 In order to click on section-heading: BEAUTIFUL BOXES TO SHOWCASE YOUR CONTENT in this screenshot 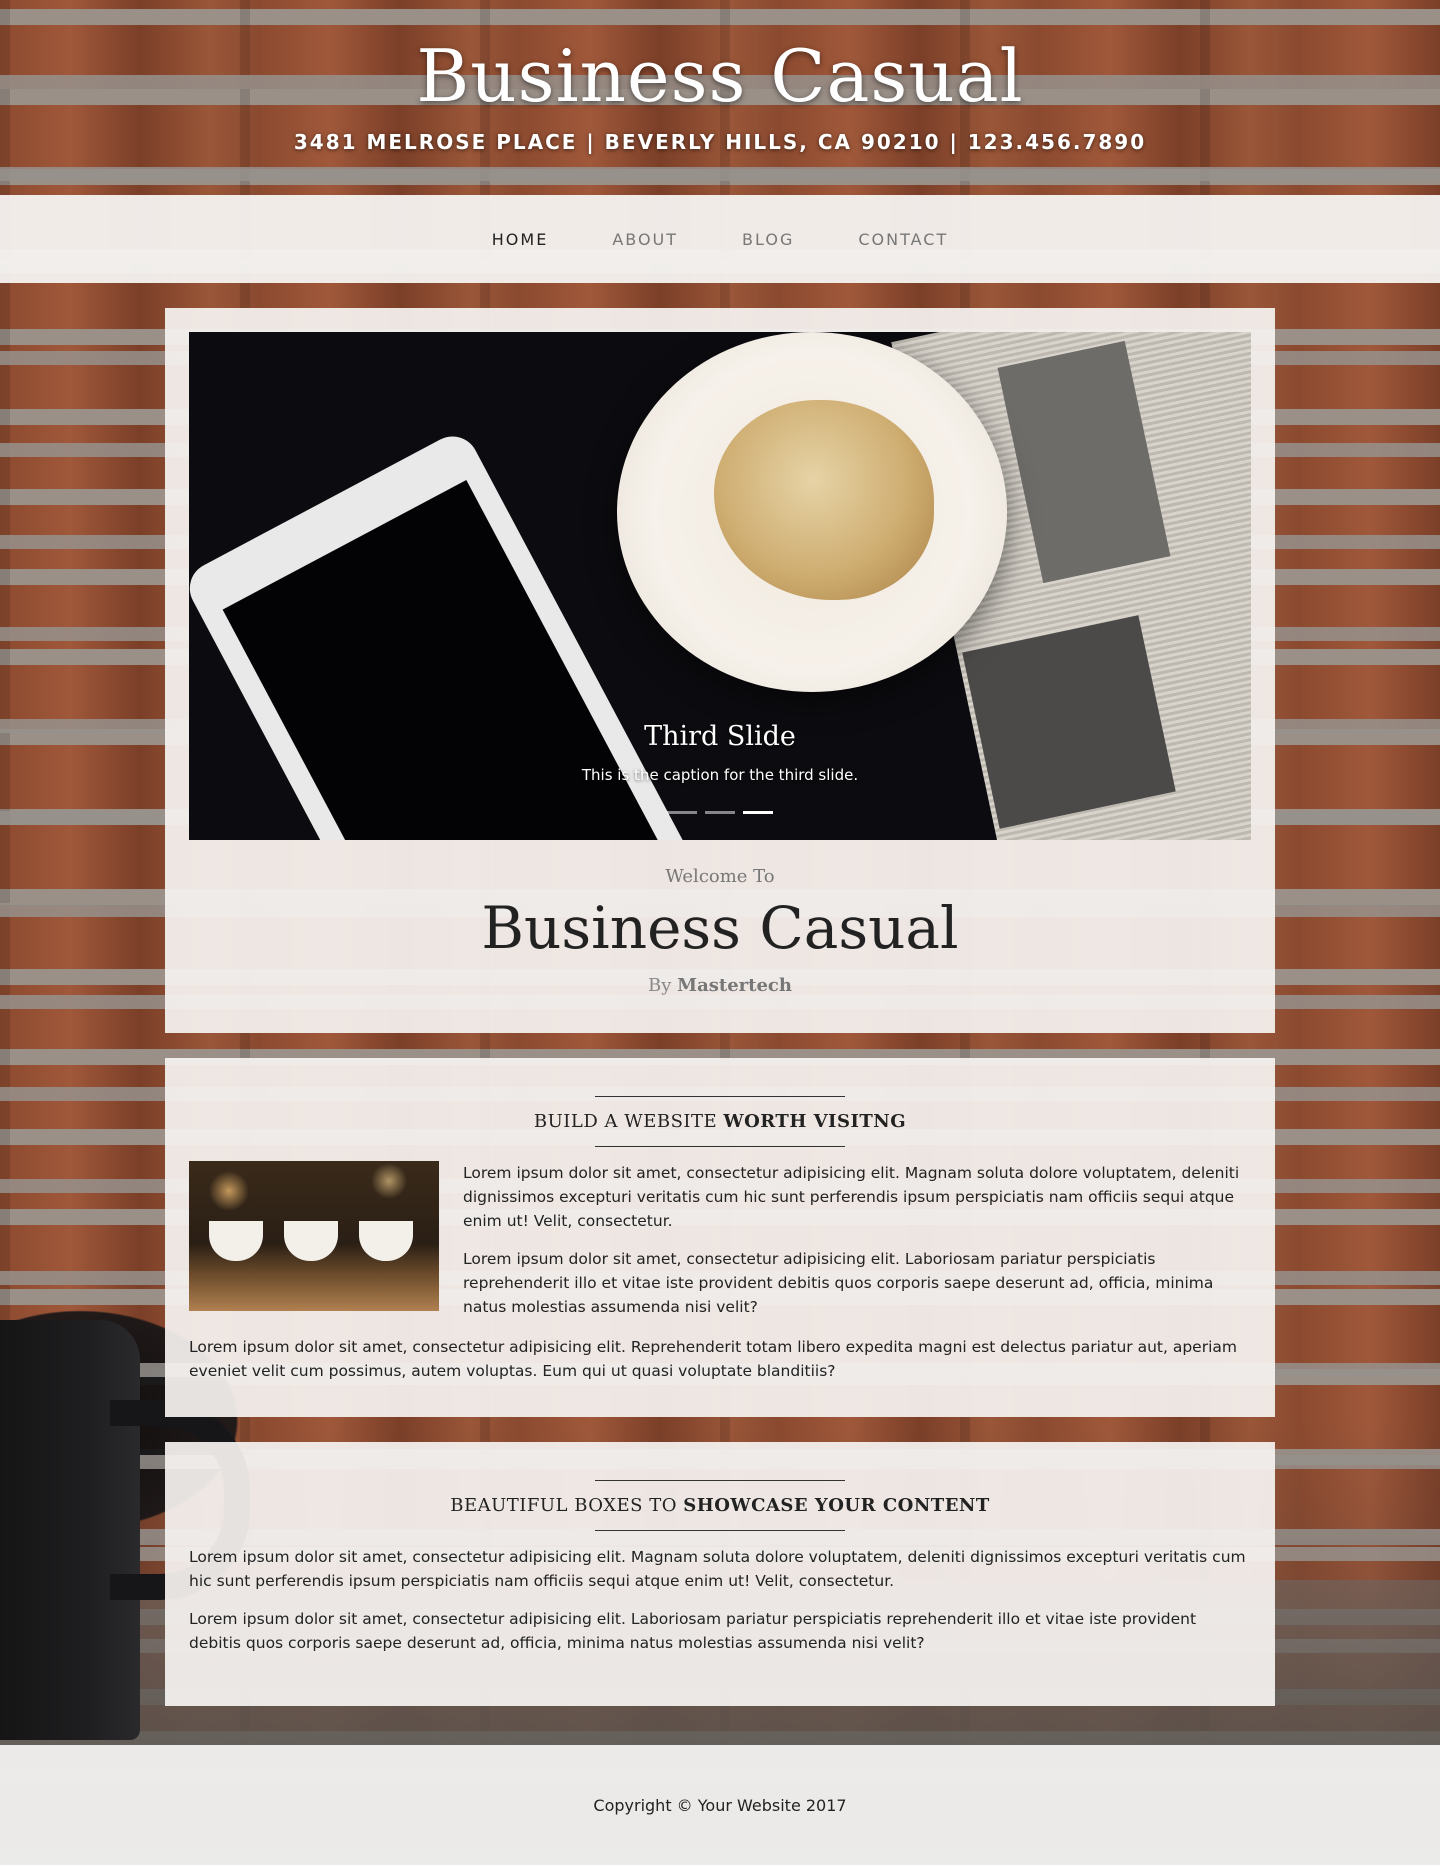, I will do `click(720, 1506)`.